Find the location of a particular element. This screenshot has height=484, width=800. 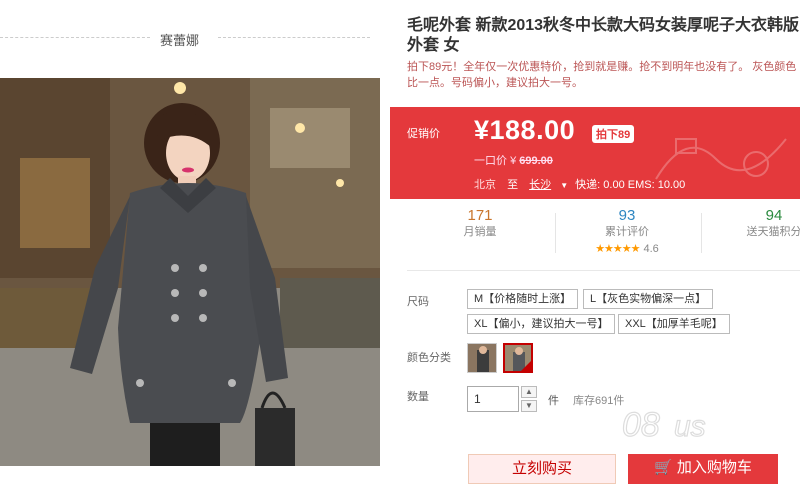

ship-from: 北京 is located at coordinates (485, 185).